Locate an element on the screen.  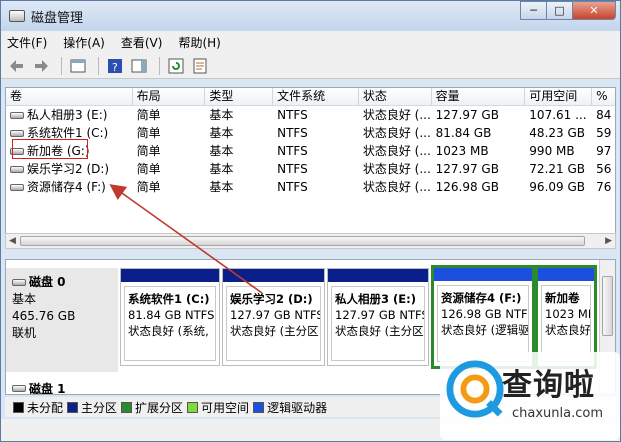
capacity-cell: 81.84 GB is located at coordinates (463, 133).